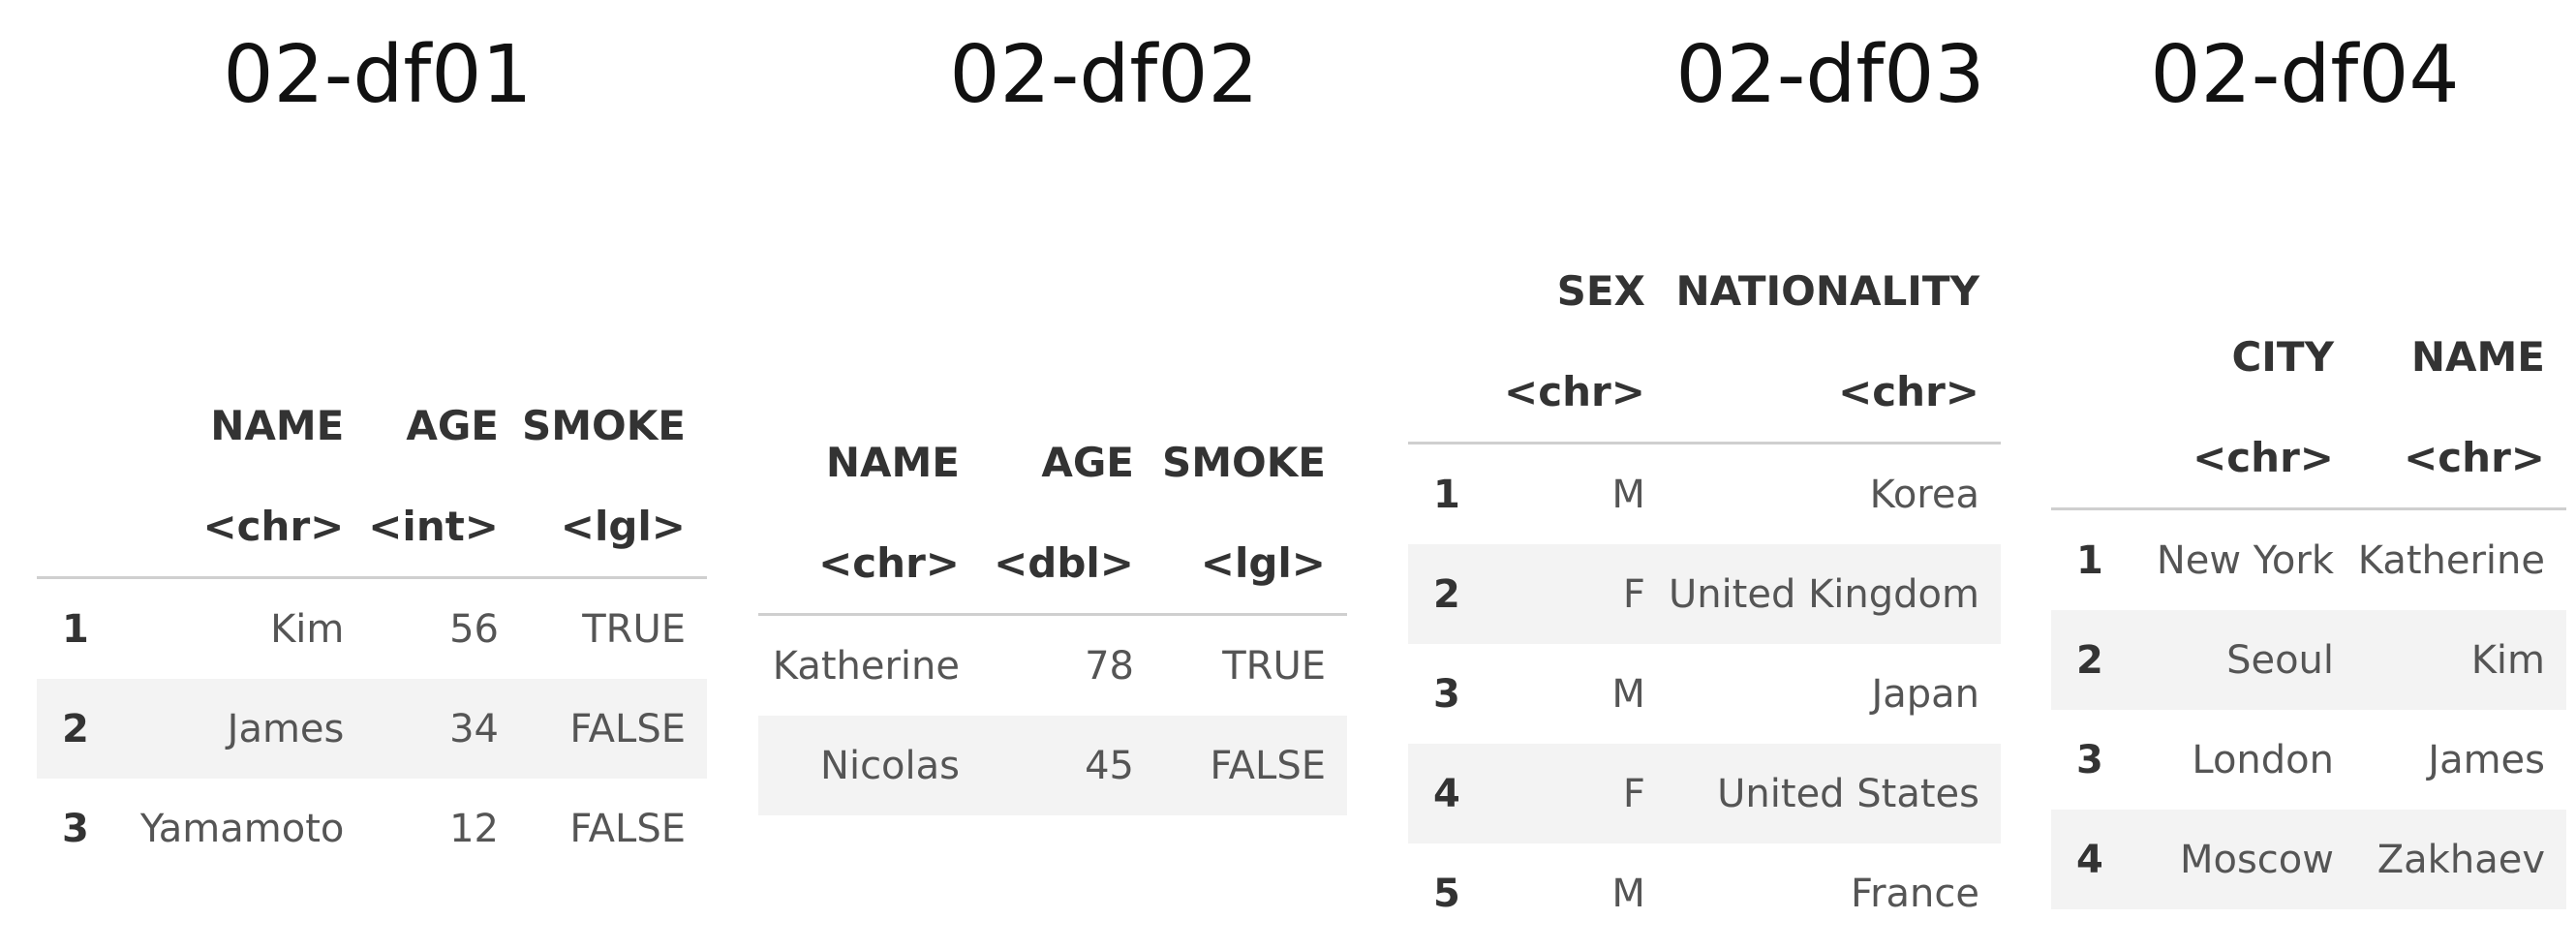  Describe the element at coordinates (1834, 594) in the screenshot. I see `cell-nationality: United Kingdom` at that location.